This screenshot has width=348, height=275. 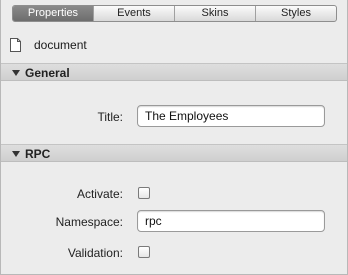 What do you see at coordinates (231, 221) in the screenshot?
I see `namespace-input` at bounding box center [231, 221].